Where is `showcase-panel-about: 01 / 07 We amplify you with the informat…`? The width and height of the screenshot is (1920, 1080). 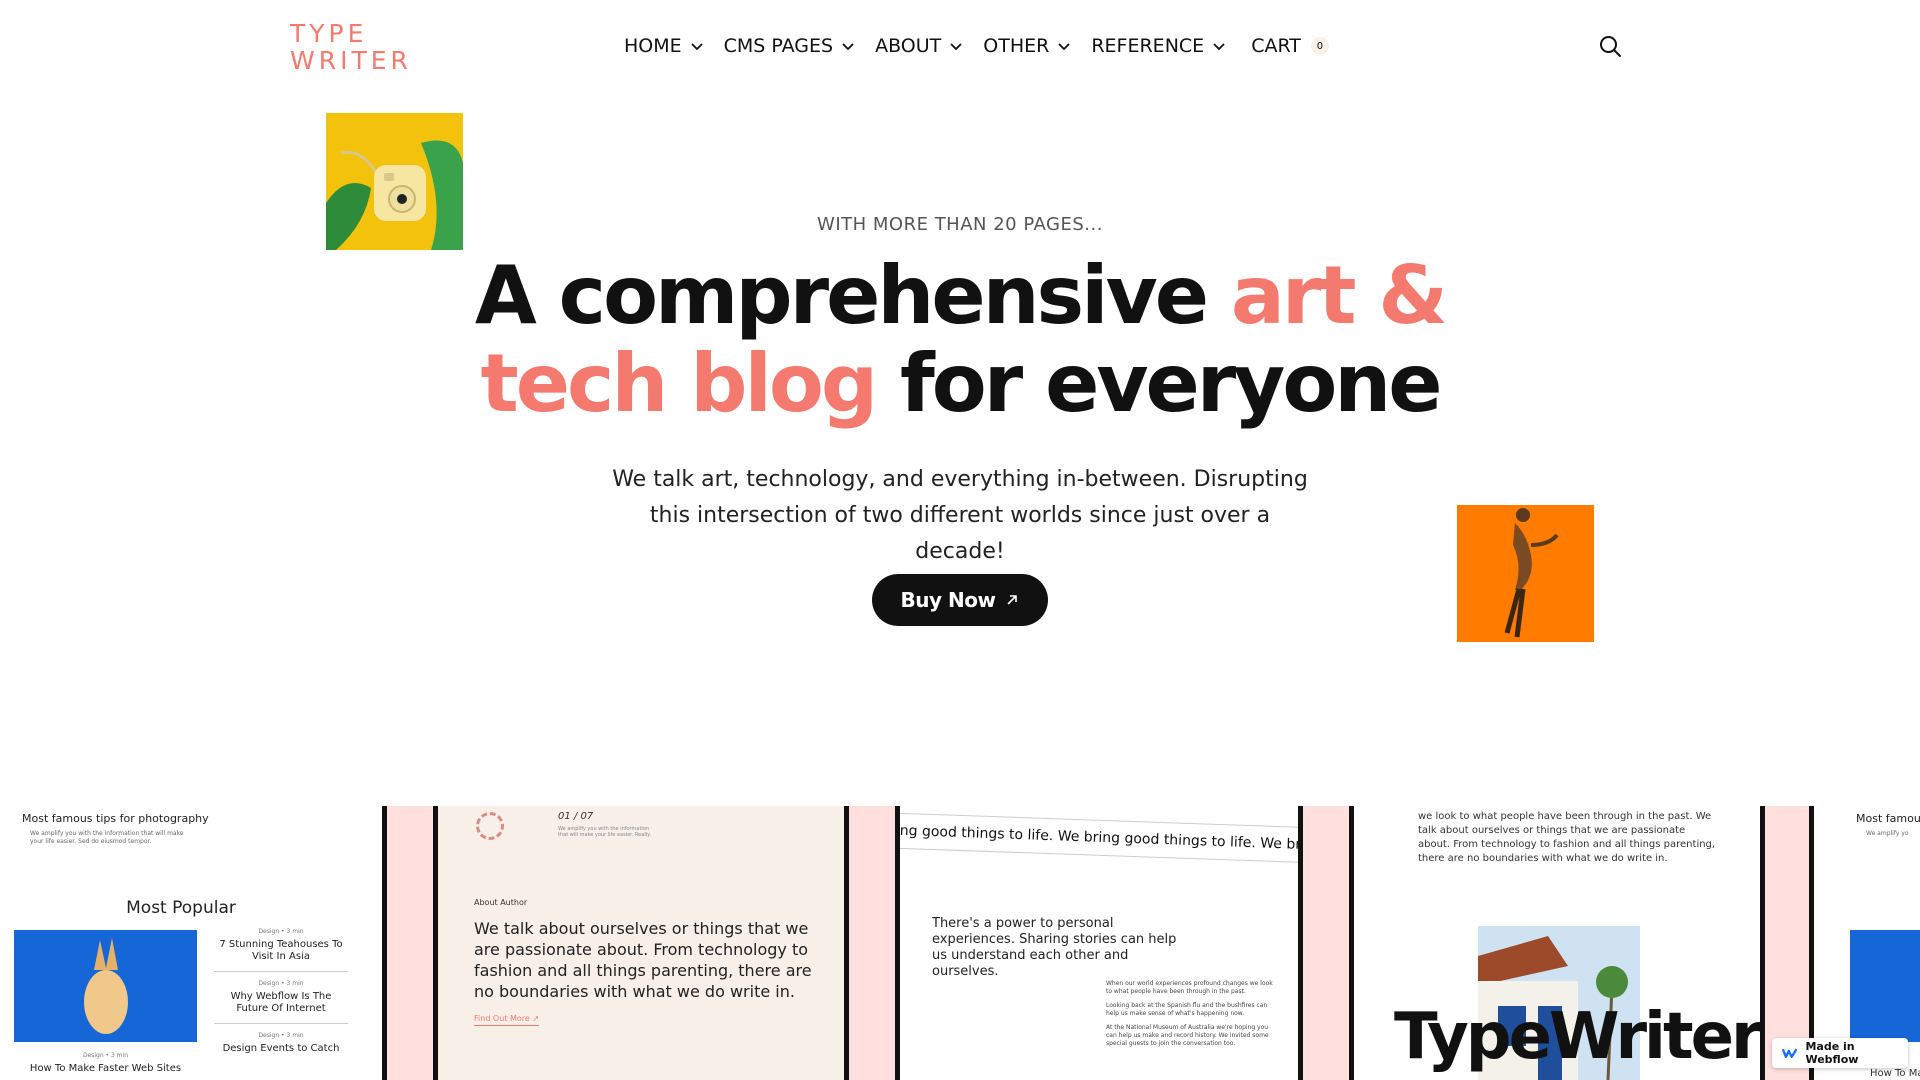 showcase-panel-about: 01 / 07 We amplify you with the informat… is located at coordinates (641, 943).